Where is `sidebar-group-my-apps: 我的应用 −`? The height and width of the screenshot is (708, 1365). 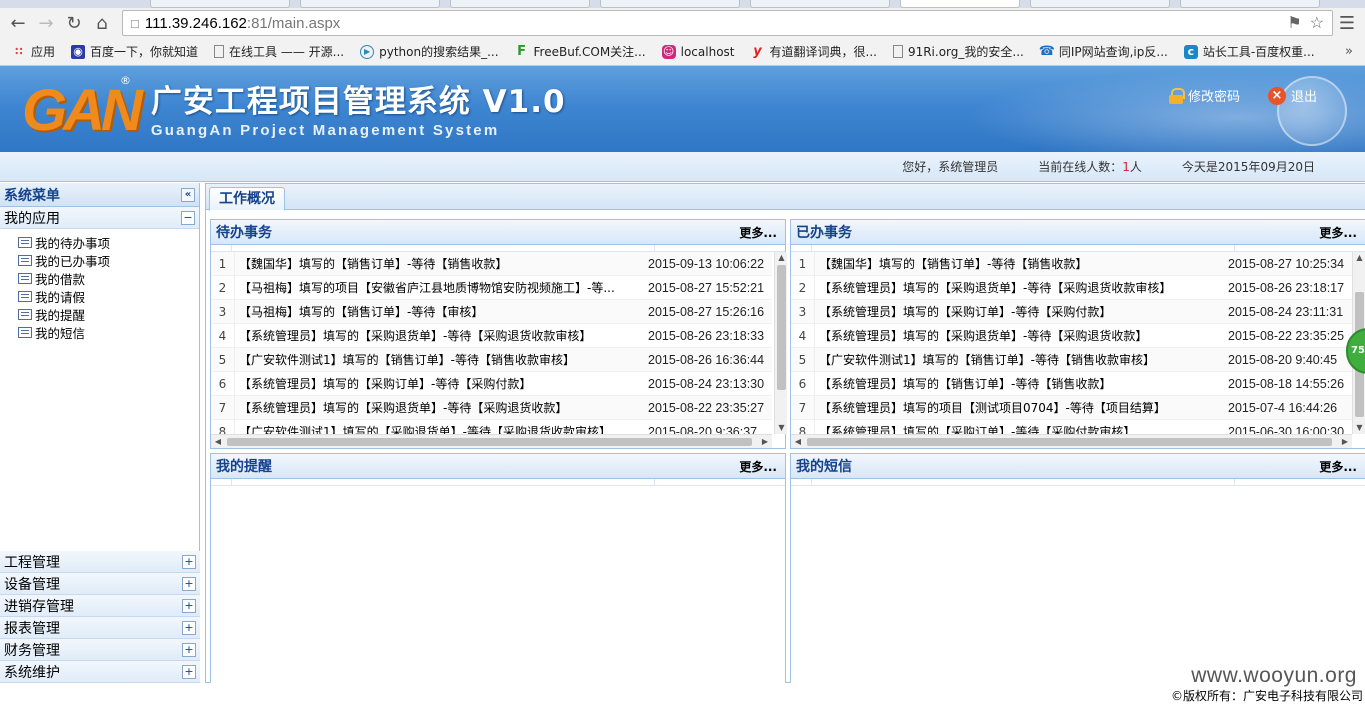 sidebar-group-my-apps: 我的应用 − is located at coordinates (99, 218).